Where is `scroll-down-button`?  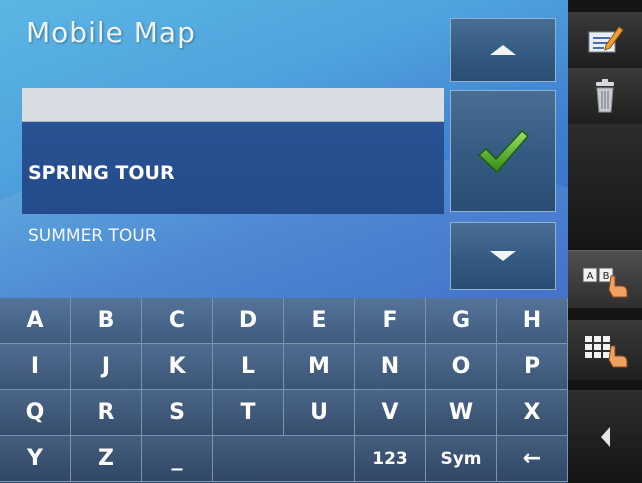 scroll-down-button is located at coordinates (503, 256).